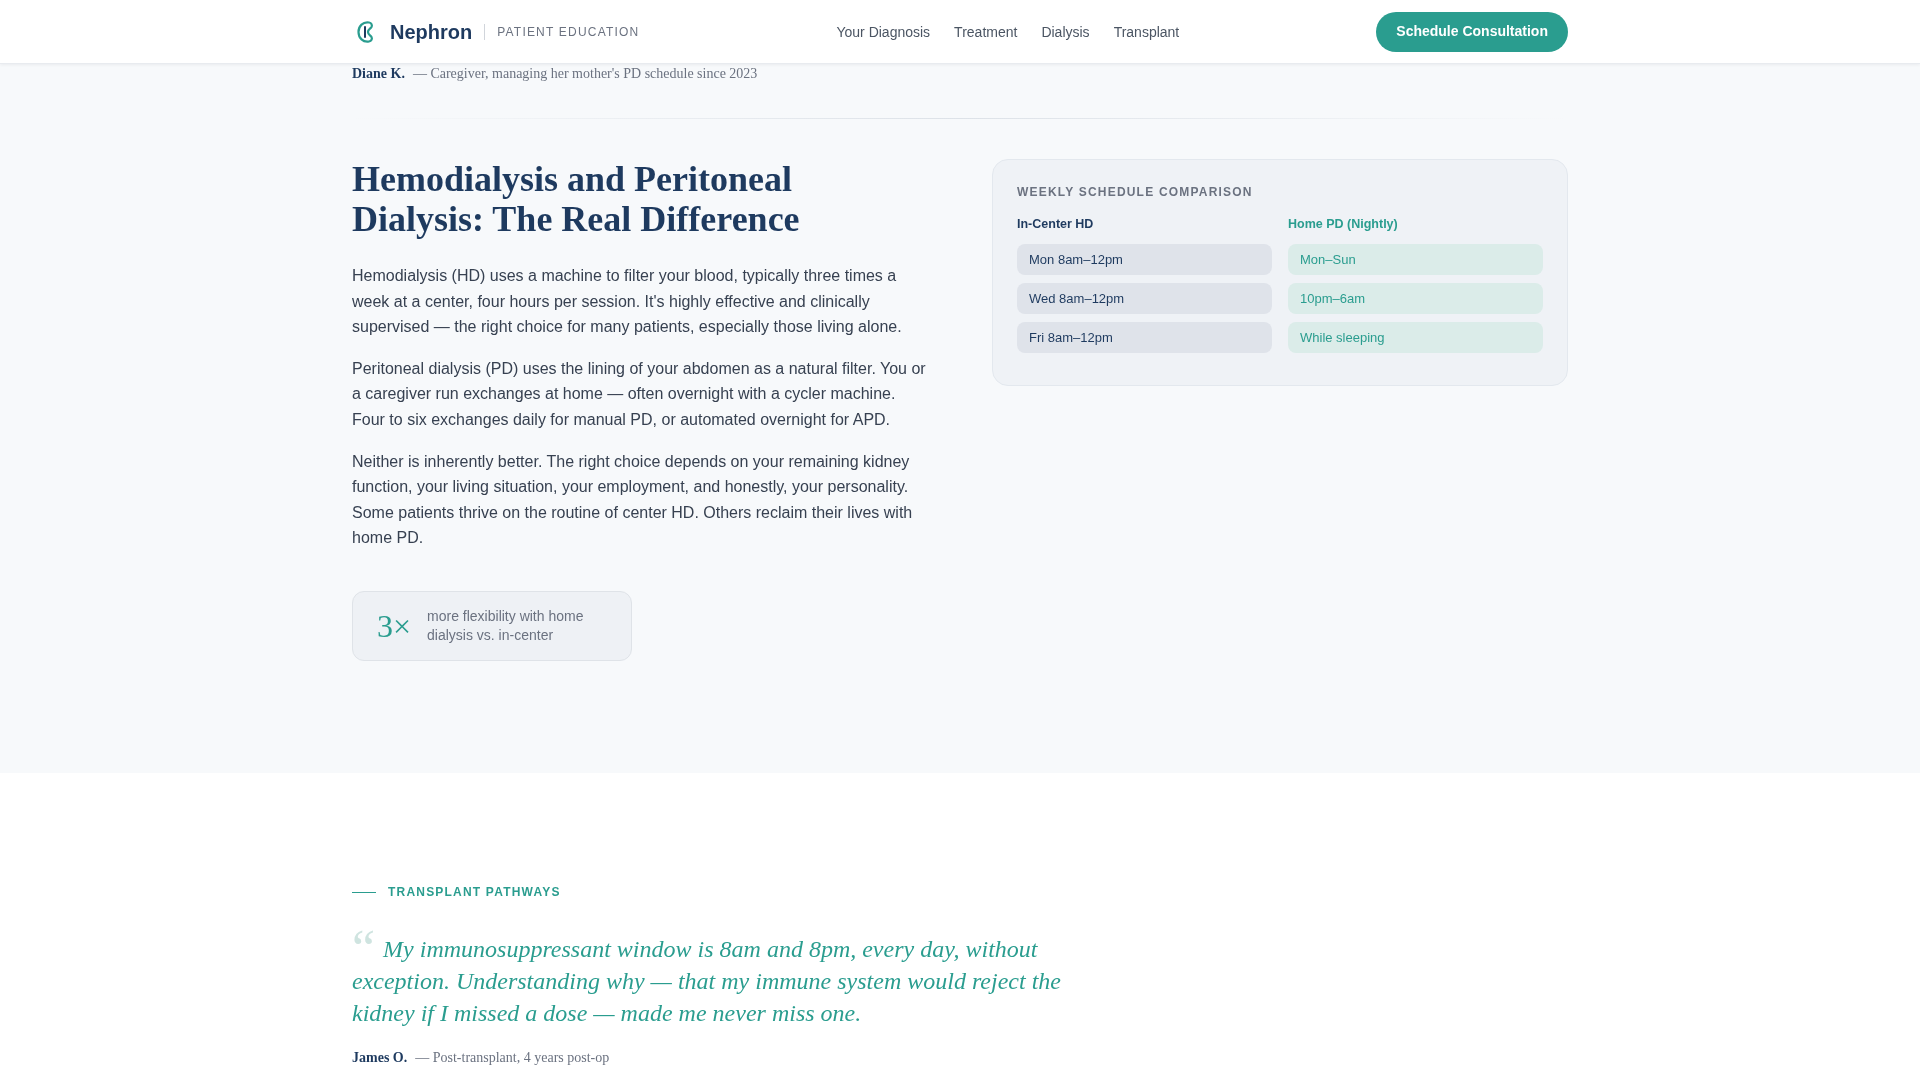 Image resolution: width=1920 pixels, height=1080 pixels. Describe the element at coordinates (986, 31) in the screenshot. I see `nav-link: Treatment` at that location.